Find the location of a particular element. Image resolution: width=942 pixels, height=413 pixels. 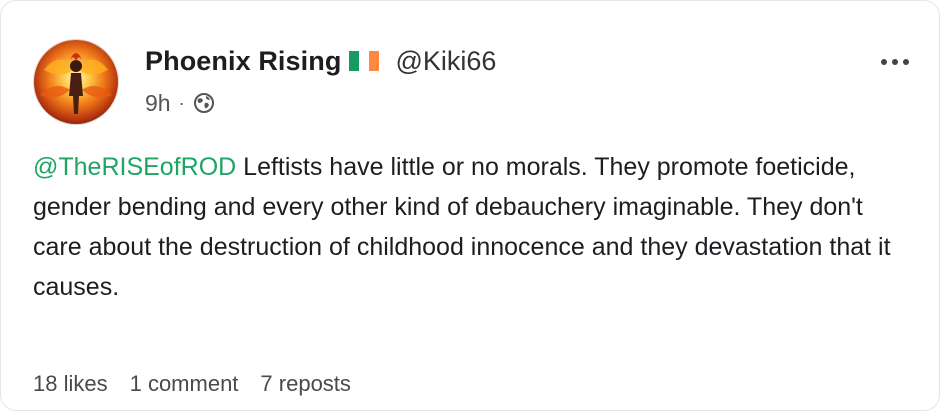

author-display-name: Phoenix Rising is located at coordinates (243, 61).